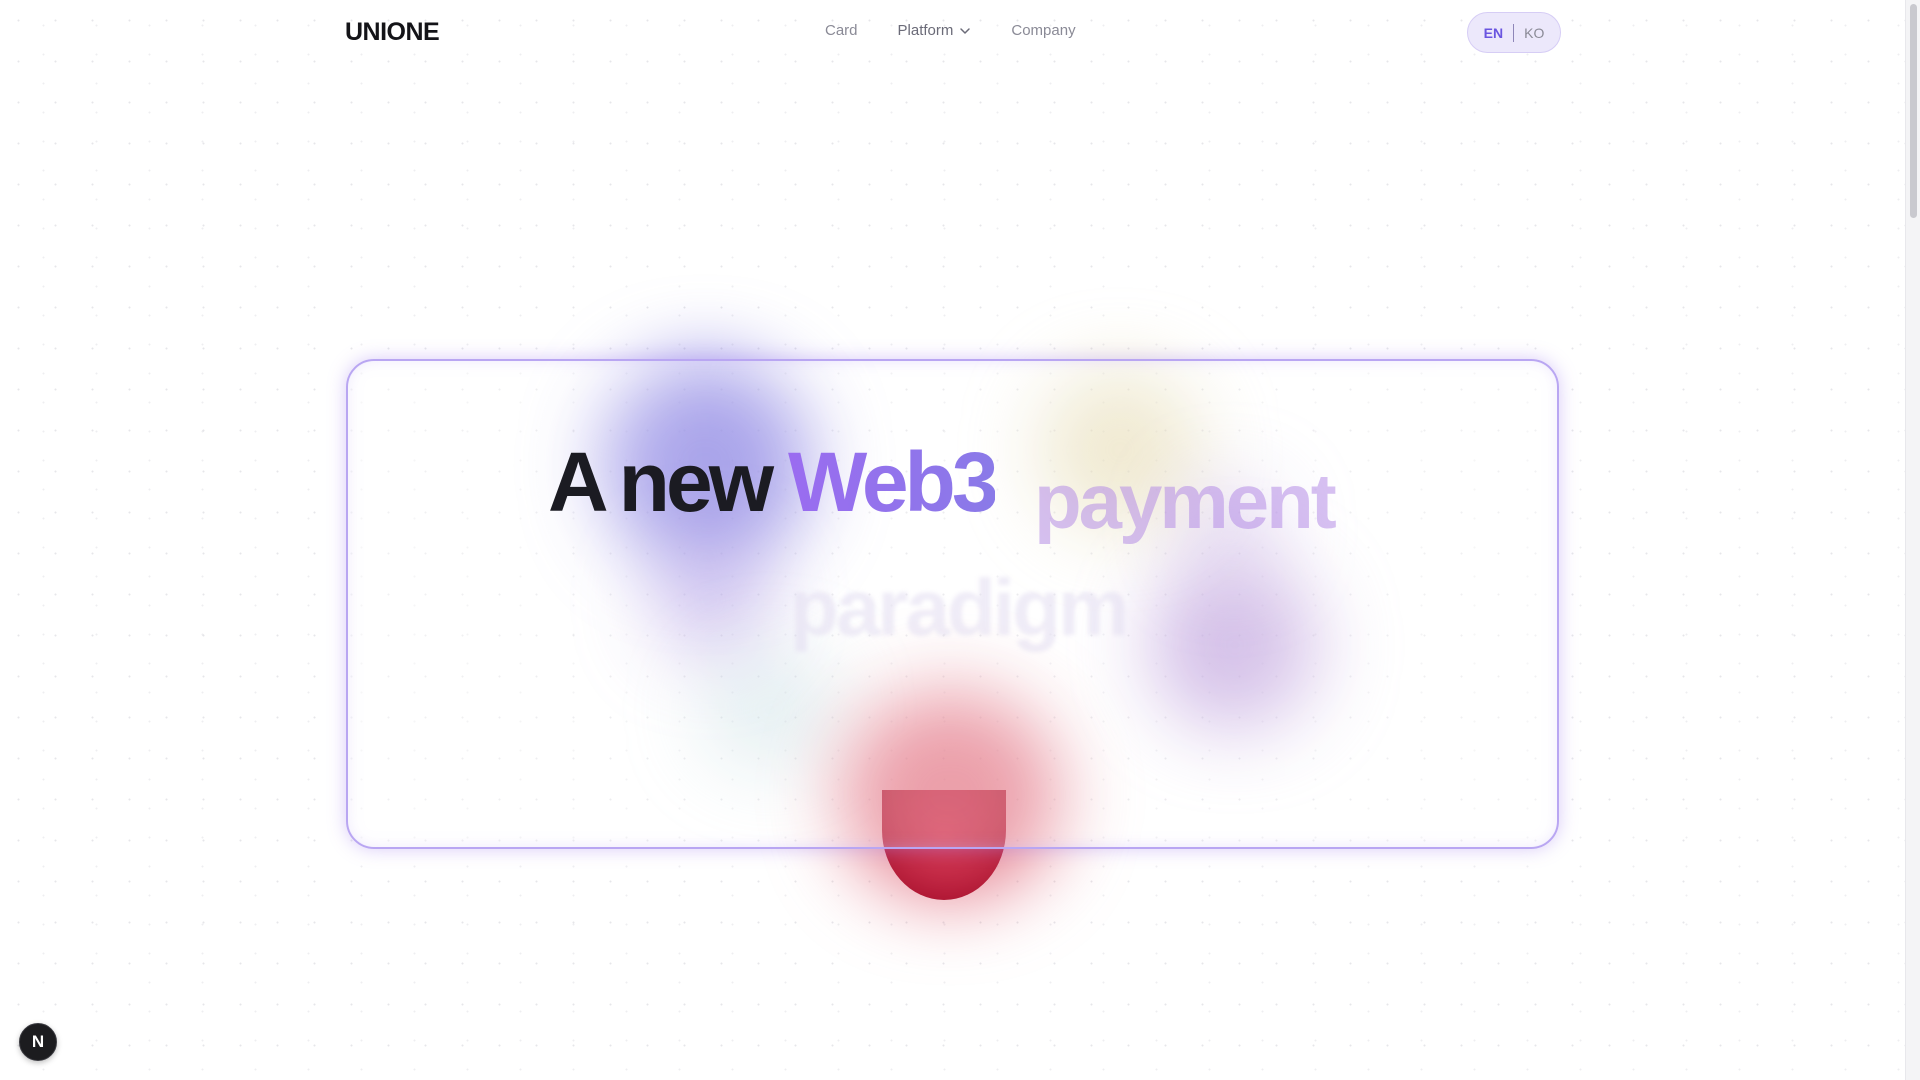 The width and height of the screenshot is (1920, 1080). Describe the element at coordinates (1912, 540) in the screenshot. I see `scrollbar` at that location.